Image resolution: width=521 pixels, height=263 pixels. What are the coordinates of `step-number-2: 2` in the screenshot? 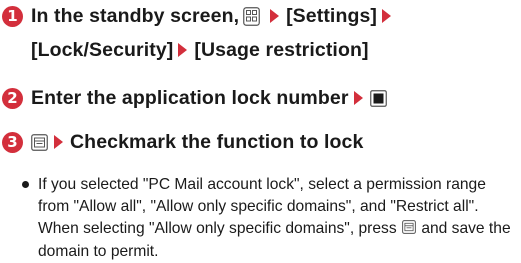 It's located at (12, 98).